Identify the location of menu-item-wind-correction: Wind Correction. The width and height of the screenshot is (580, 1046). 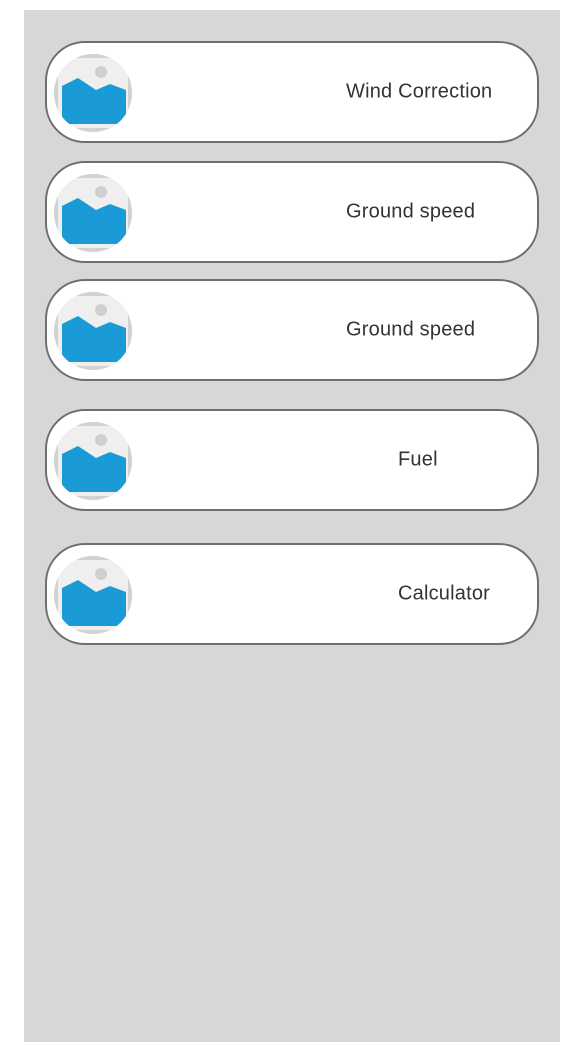
(292, 92).